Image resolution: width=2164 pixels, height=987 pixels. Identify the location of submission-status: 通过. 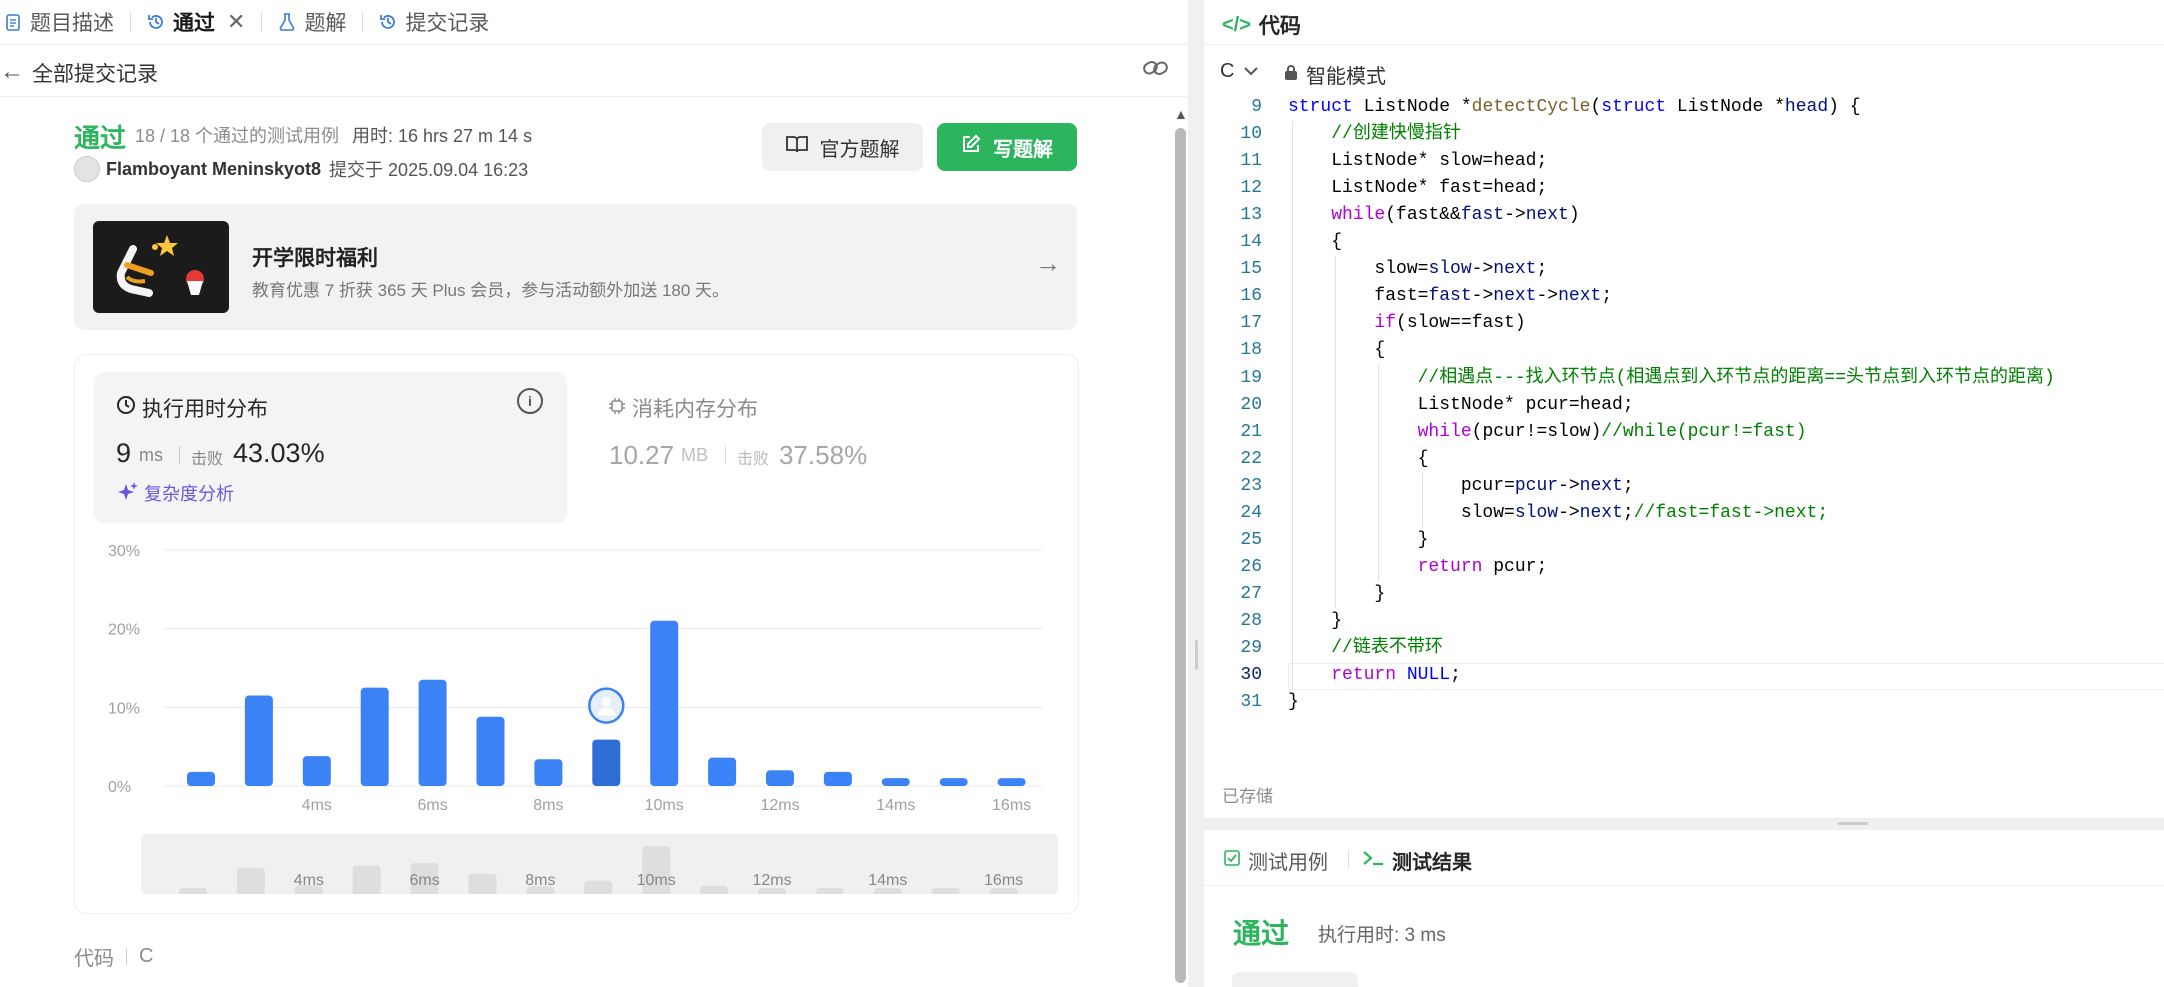
(100, 138).